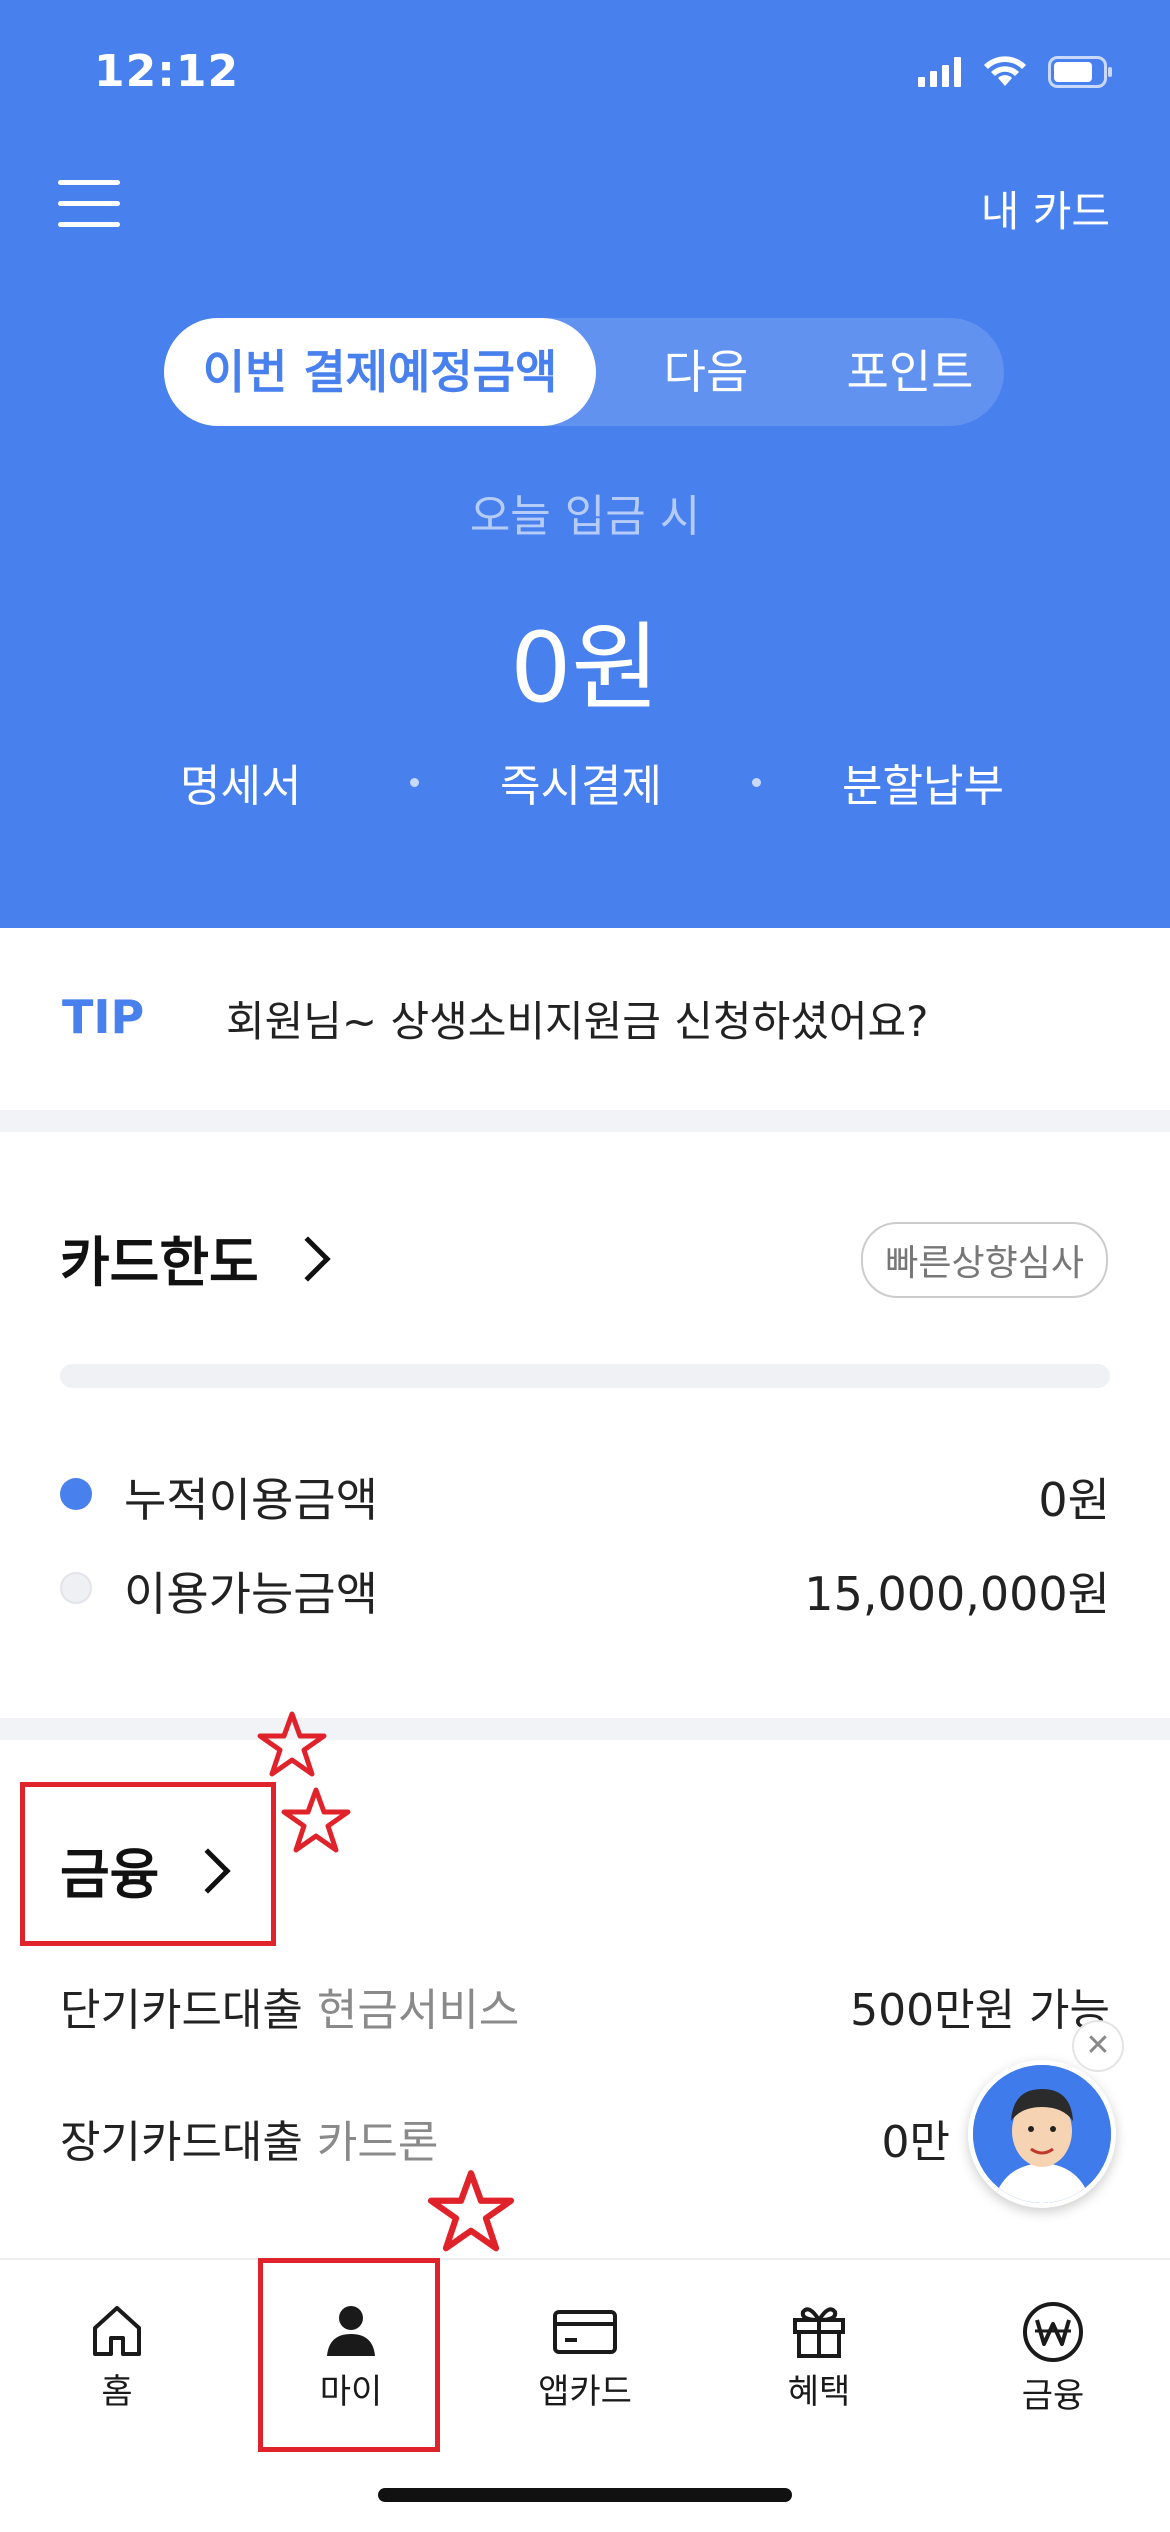 This screenshot has height=2532, width=1170. I want to click on tip-text: 회원님~ 상생소비지원금 신청하셨어요?, so click(577, 1021).